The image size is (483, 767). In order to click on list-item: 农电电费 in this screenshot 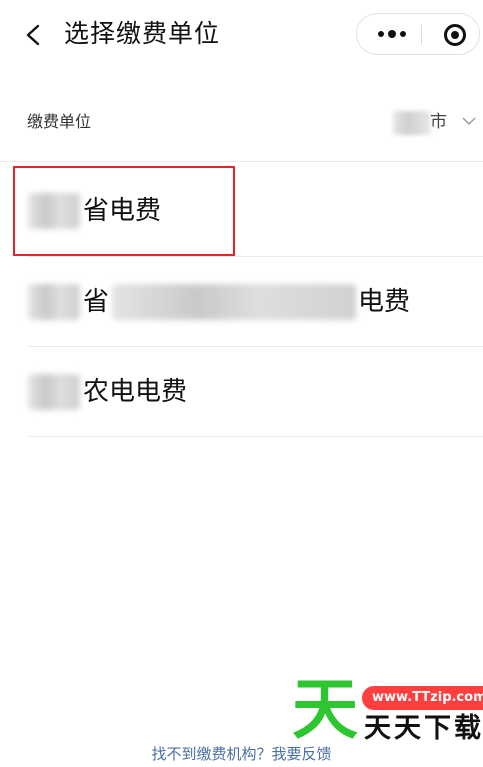, I will do `click(241, 392)`.